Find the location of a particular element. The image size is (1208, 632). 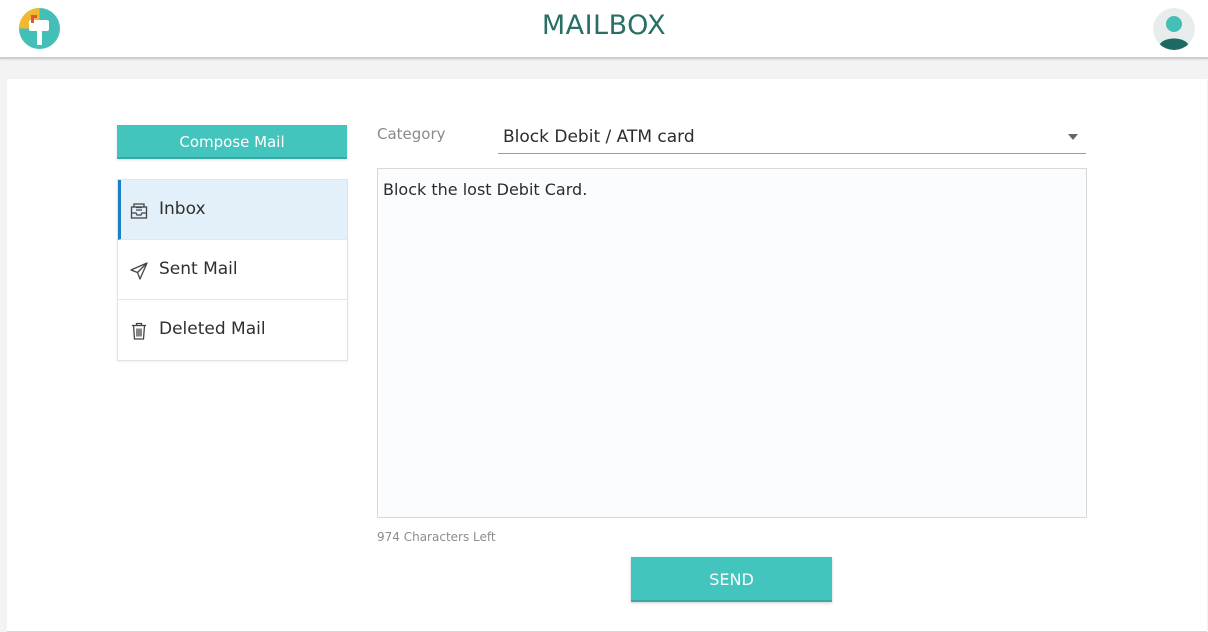

sidebar-item-sent-mail: Sent Mail is located at coordinates (232, 270).